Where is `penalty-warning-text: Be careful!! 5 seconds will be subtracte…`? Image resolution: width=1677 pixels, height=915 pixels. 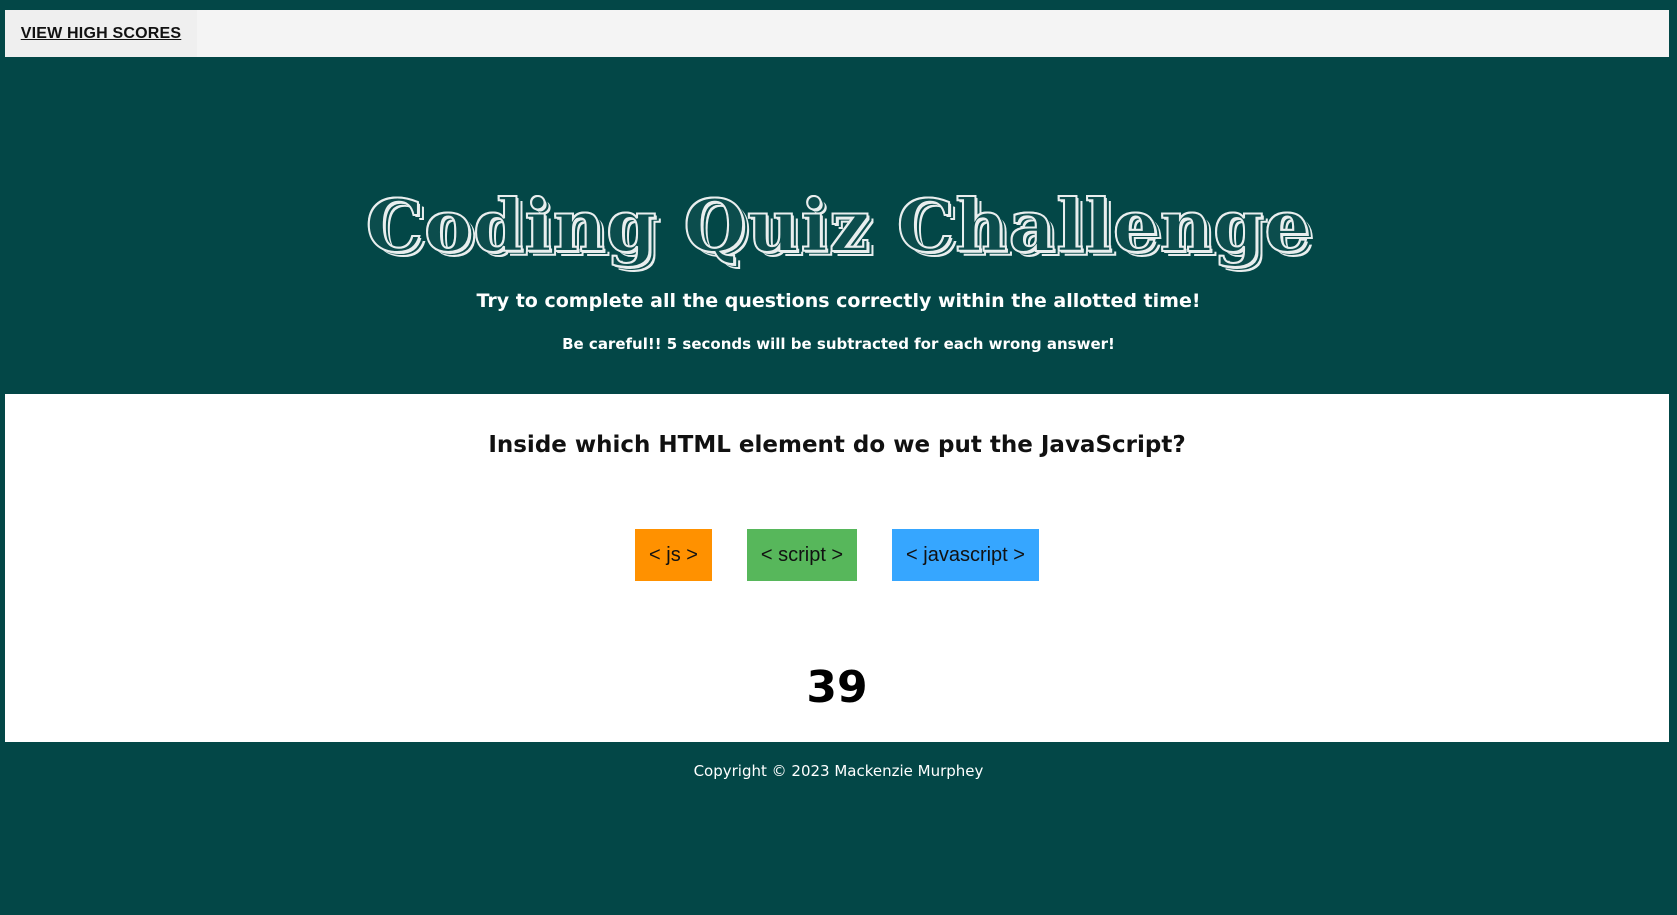
penalty-warning-text: Be careful!! 5 seconds will be subtracte… is located at coordinates (838, 344).